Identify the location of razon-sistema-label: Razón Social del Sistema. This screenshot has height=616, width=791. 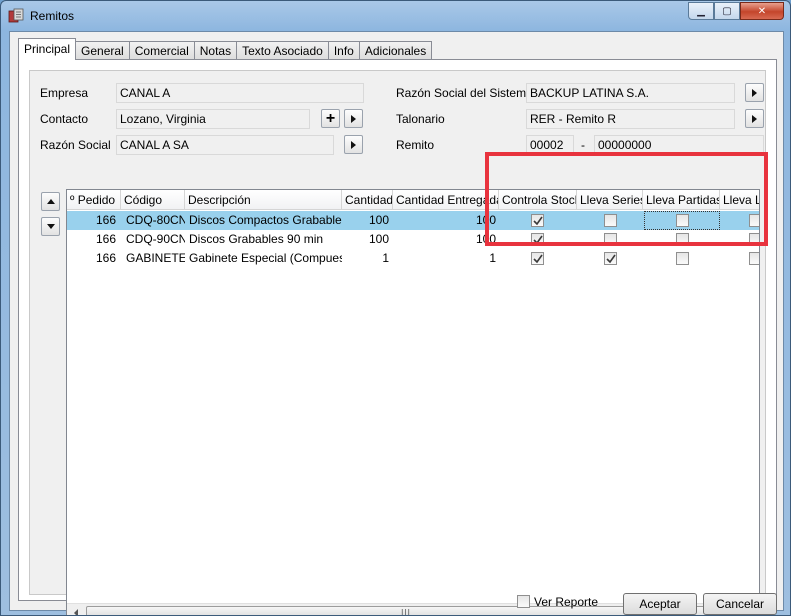
(464, 93).